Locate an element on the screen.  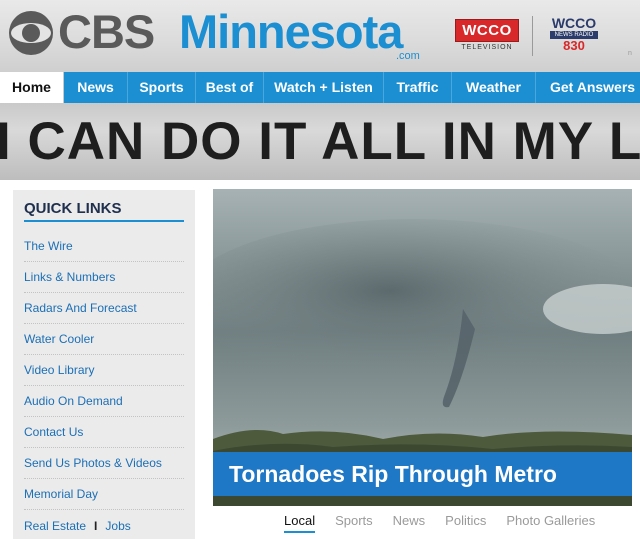
wcco-radio-logo: WCCO NEWS RADIO 830 is located at coordinates (574, 36).